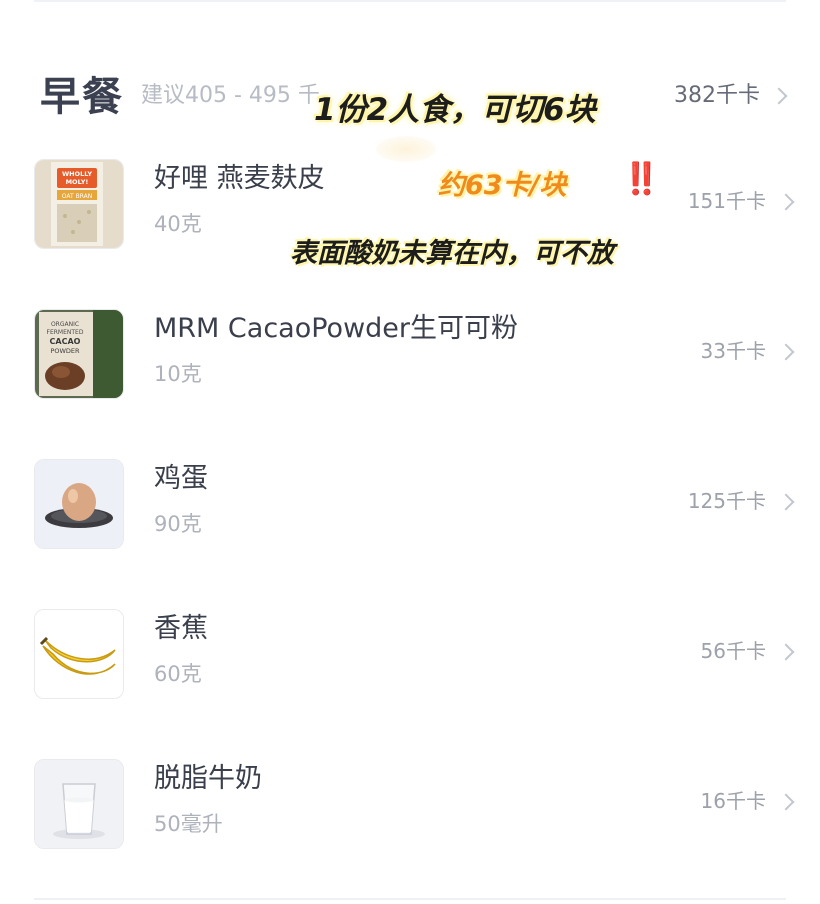 Image resolution: width=820 pixels, height=904 pixels. Describe the element at coordinates (726, 501) in the screenshot. I see `food-calories: 125千卡` at that location.